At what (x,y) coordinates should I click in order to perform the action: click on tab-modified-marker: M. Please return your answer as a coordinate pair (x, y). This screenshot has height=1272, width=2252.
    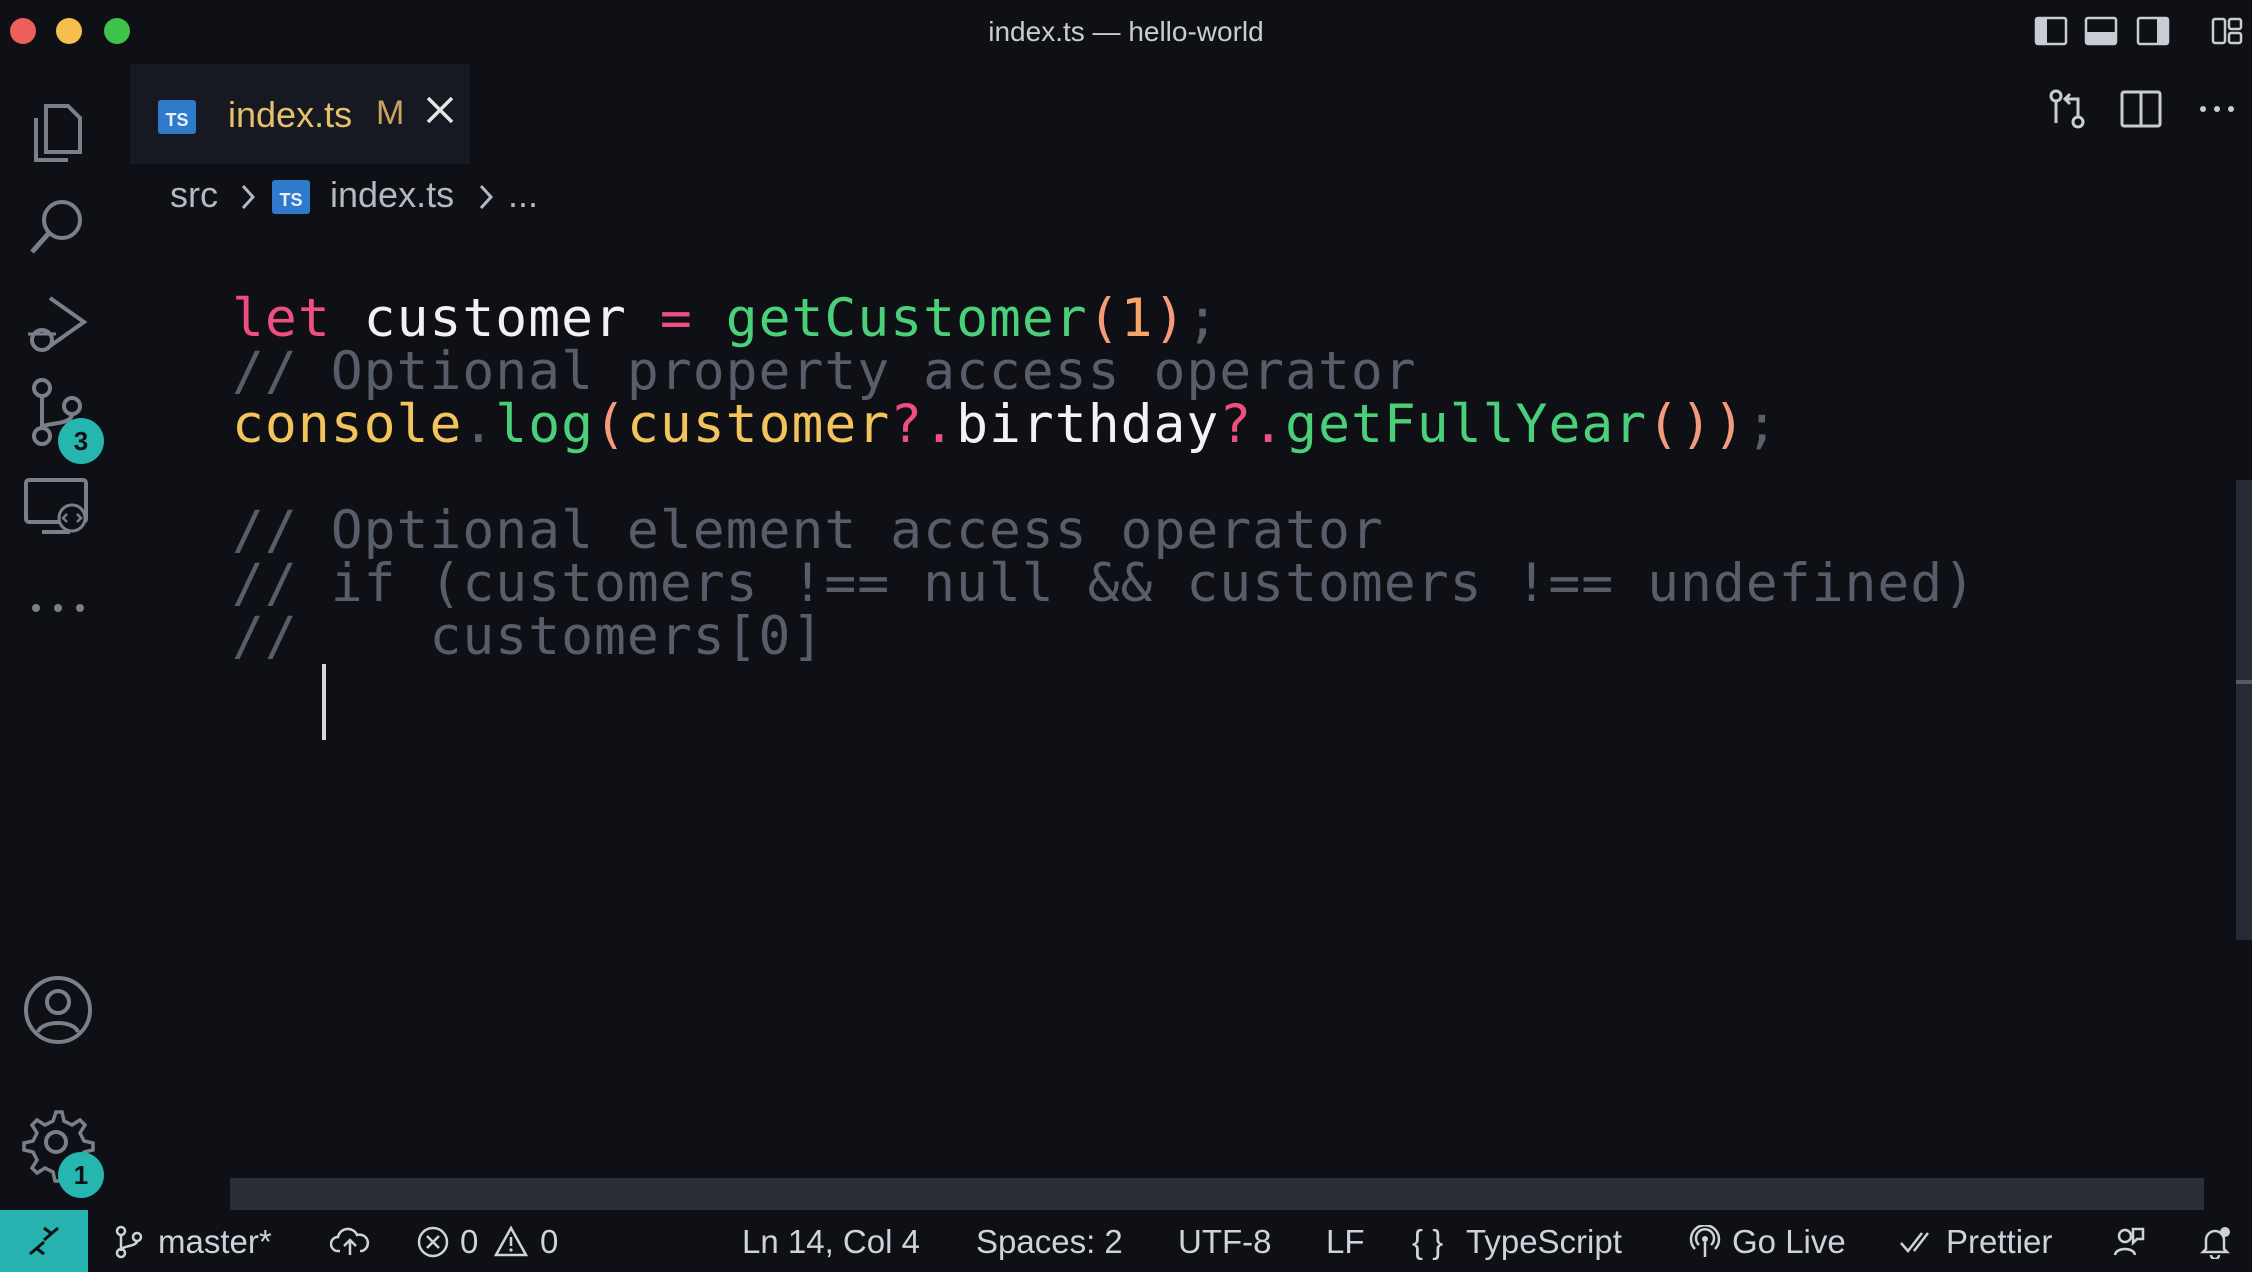
    Looking at the image, I should click on (390, 113).